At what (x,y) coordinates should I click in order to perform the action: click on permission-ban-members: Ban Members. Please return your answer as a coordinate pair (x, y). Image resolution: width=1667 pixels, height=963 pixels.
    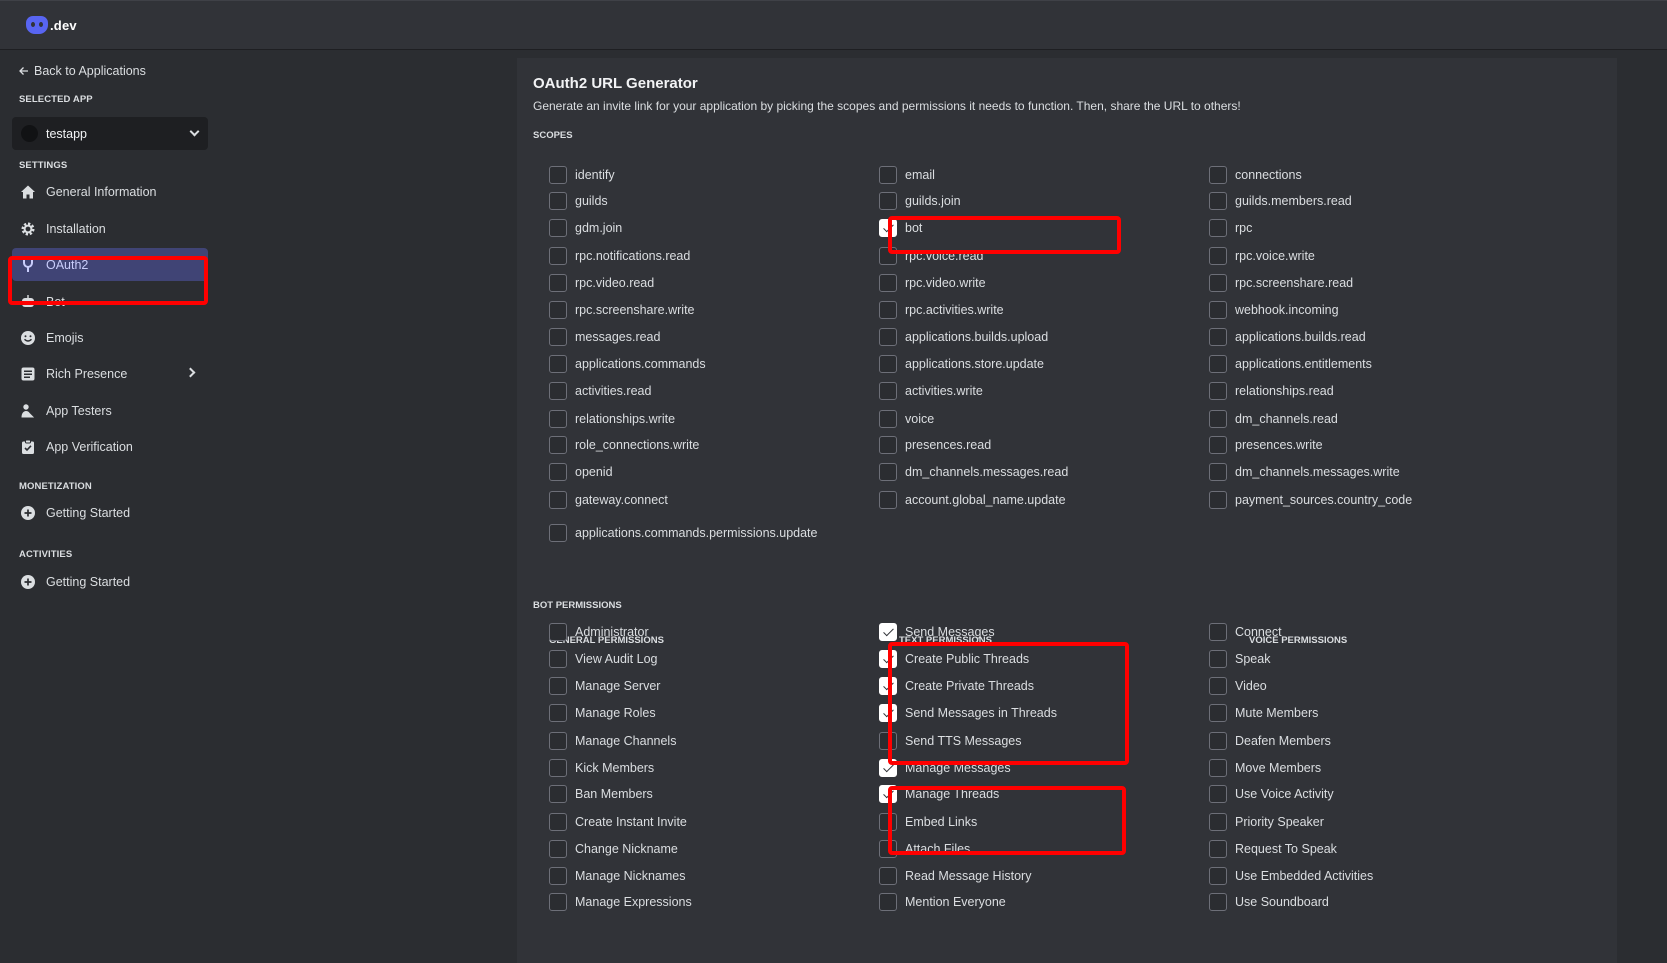
    Looking at the image, I should click on (601, 794).